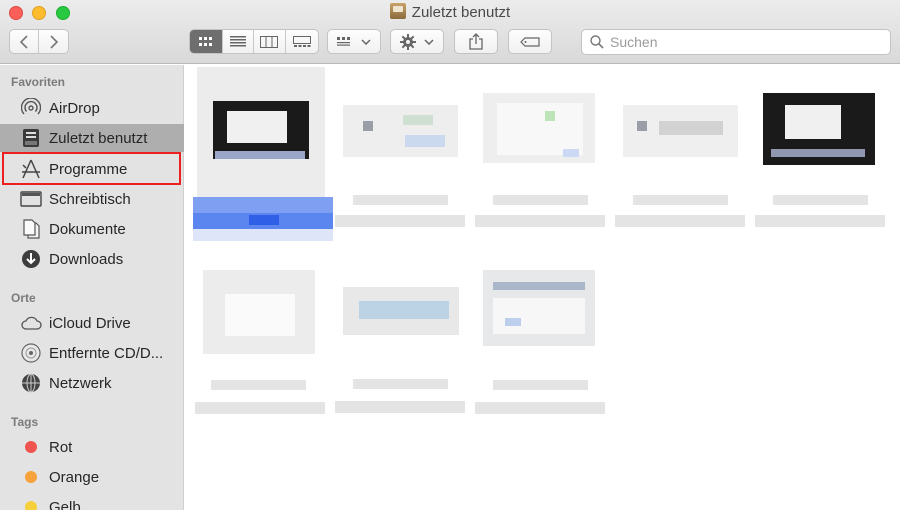 Image resolution: width=900 pixels, height=510 pixels. I want to click on gallery-view-icon, so click(301, 41).